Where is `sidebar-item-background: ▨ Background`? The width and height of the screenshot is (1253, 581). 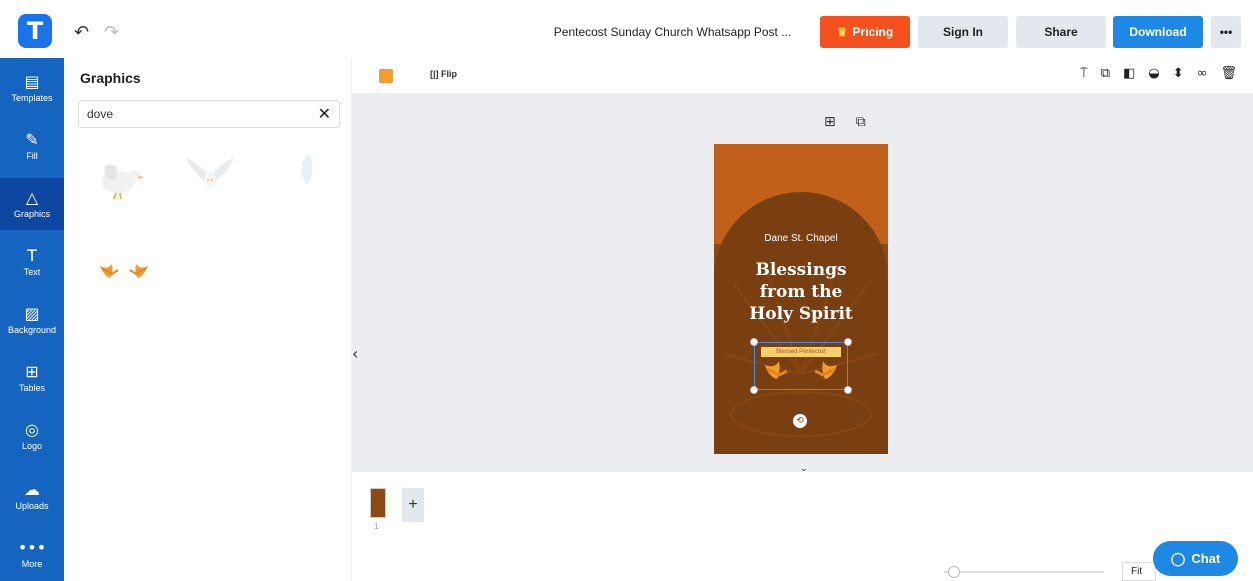
sidebar-item-background: ▨ Background is located at coordinates (32, 320).